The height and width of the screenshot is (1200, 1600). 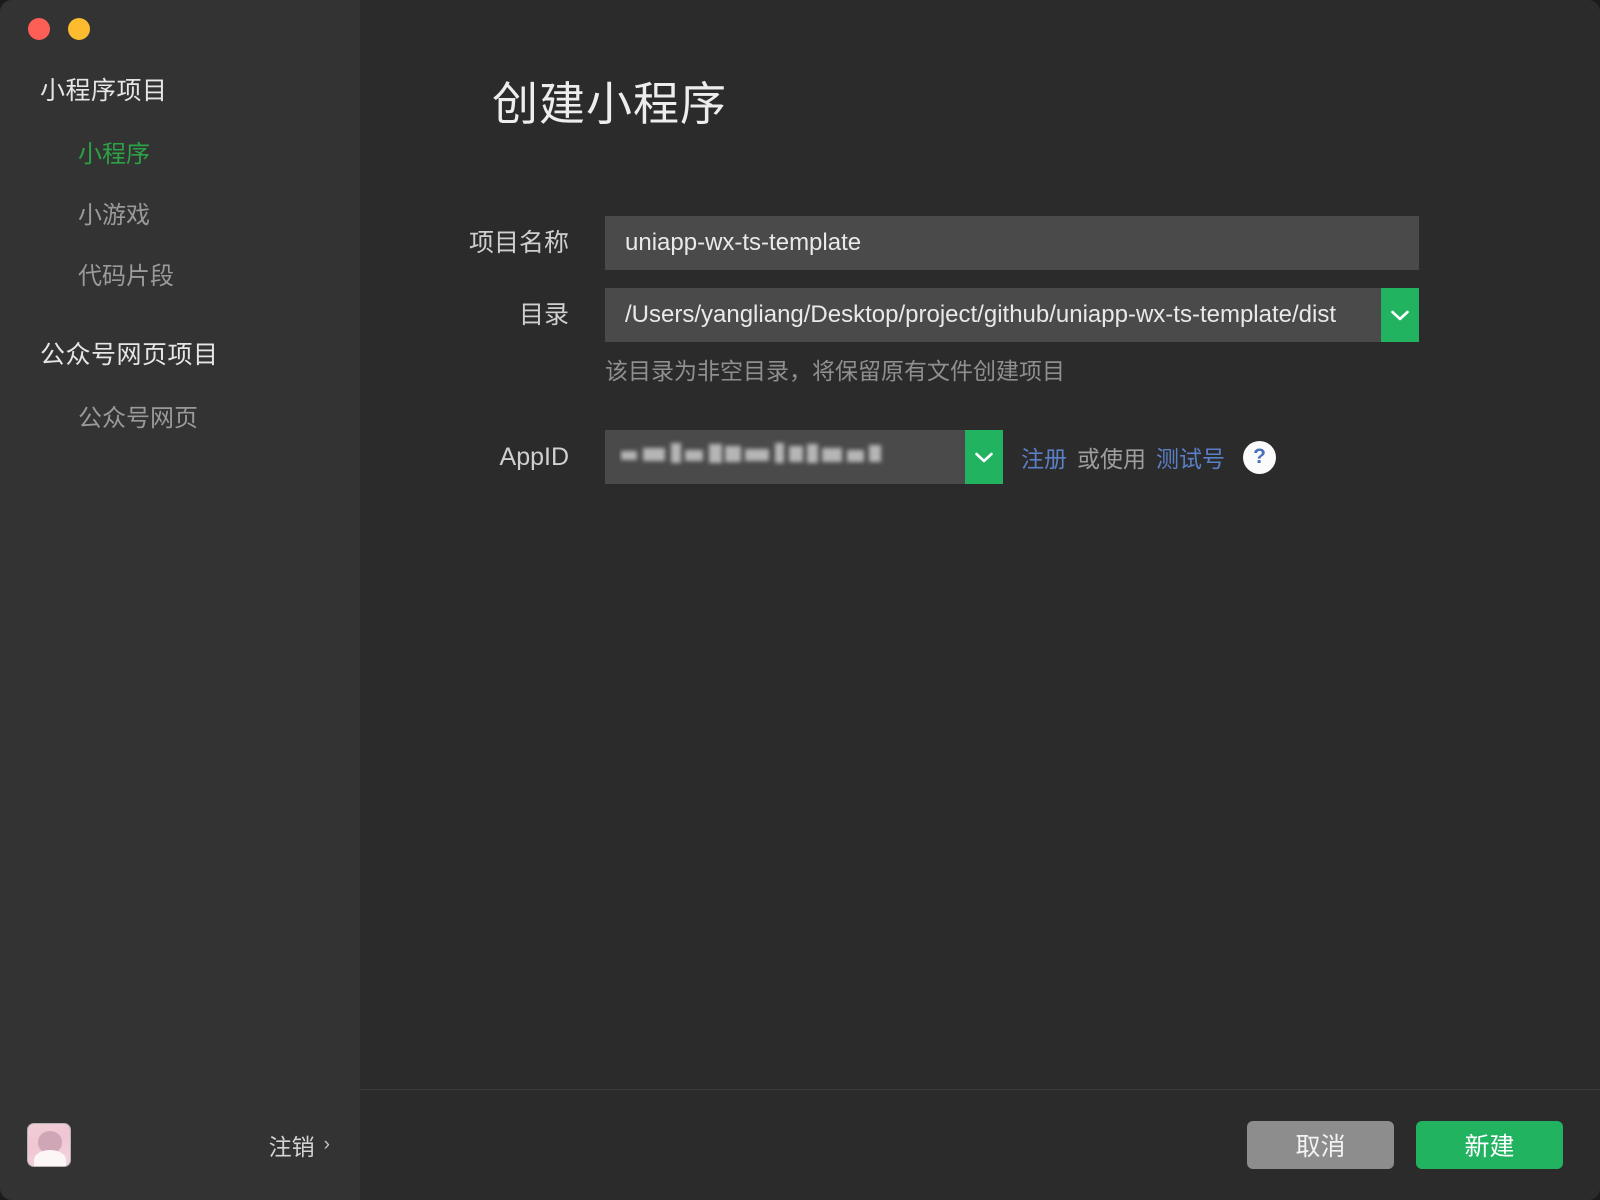 I want to click on appid-input, so click(x=785, y=457).